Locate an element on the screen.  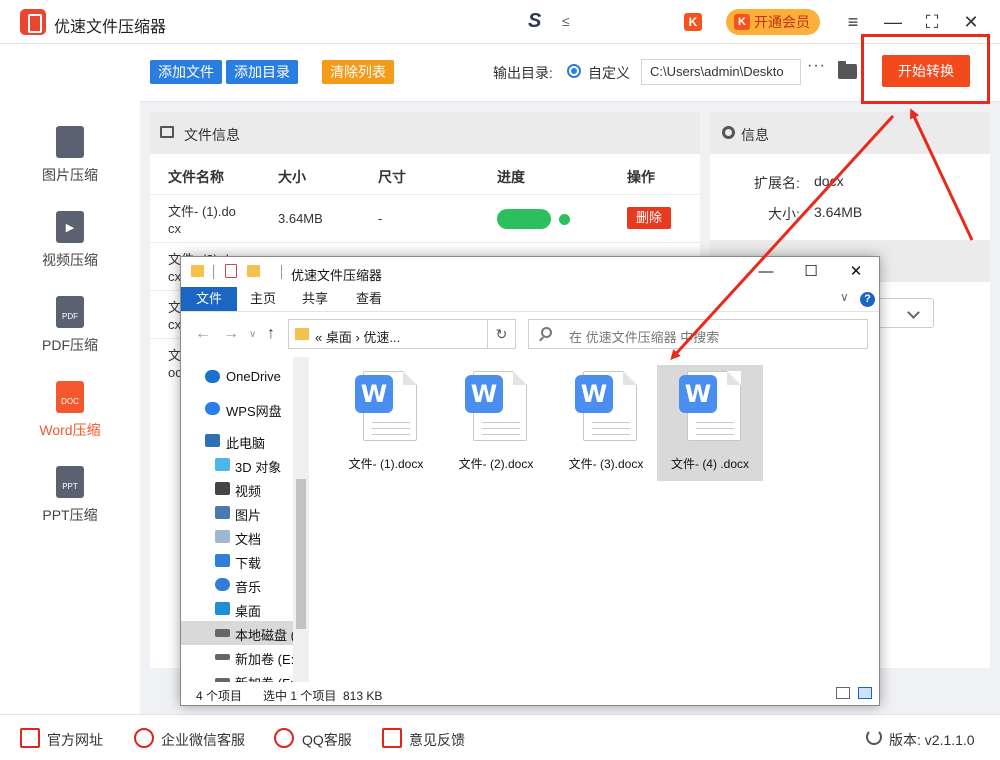
close-button: ✕ is located at coordinates (971, 22).